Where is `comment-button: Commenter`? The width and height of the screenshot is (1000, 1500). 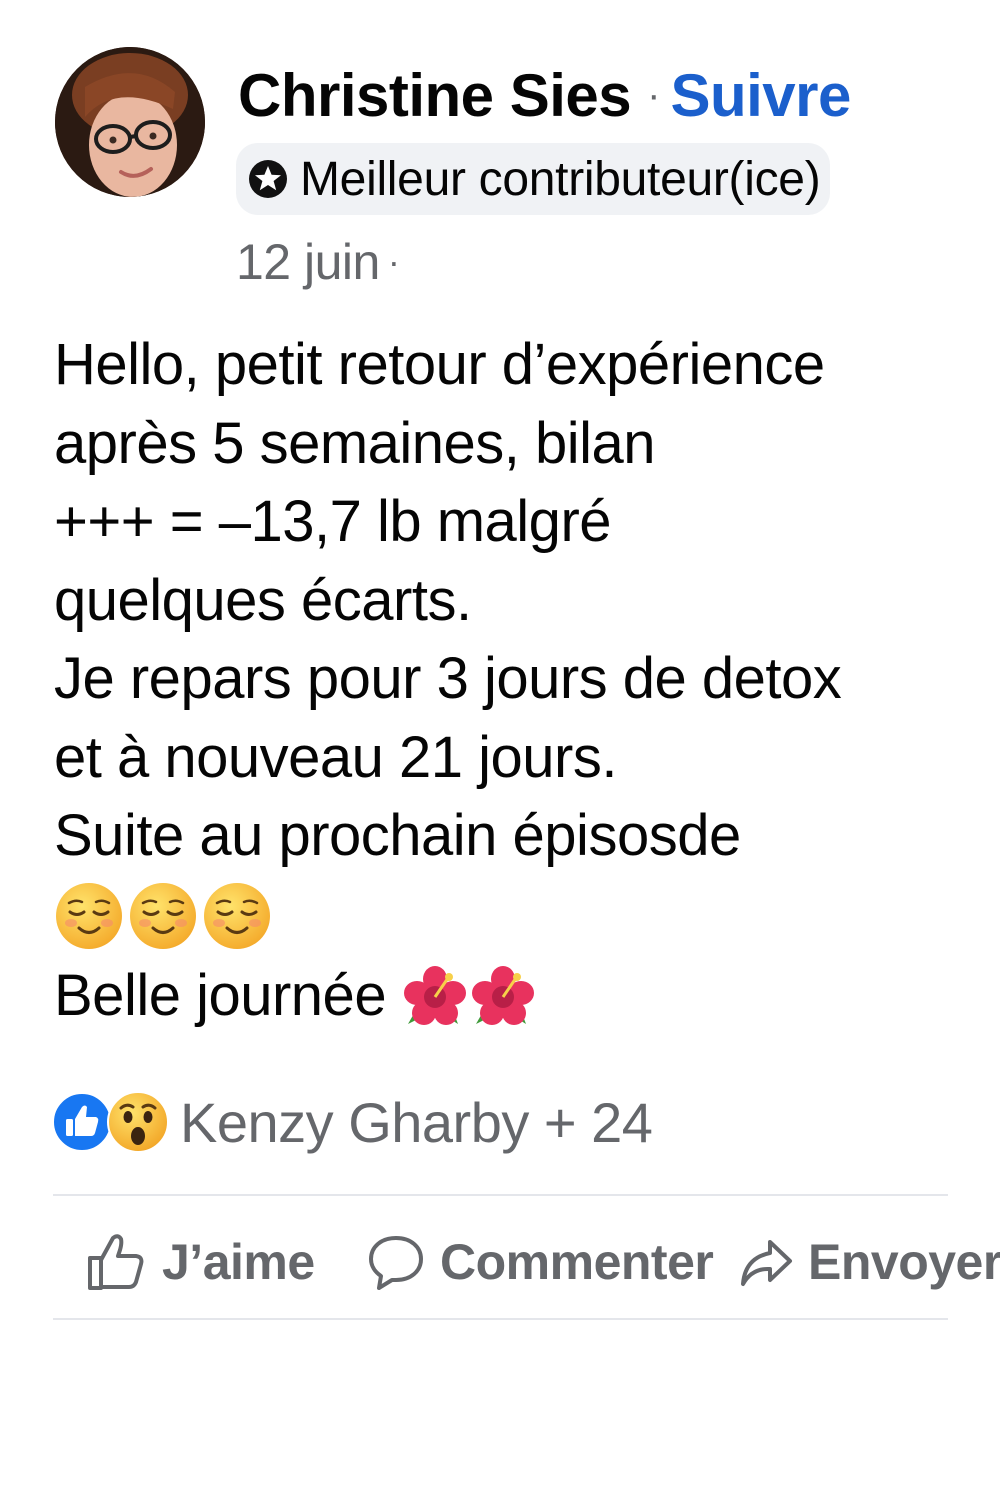 comment-button: Commenter is located at coordinates (540, 1262).